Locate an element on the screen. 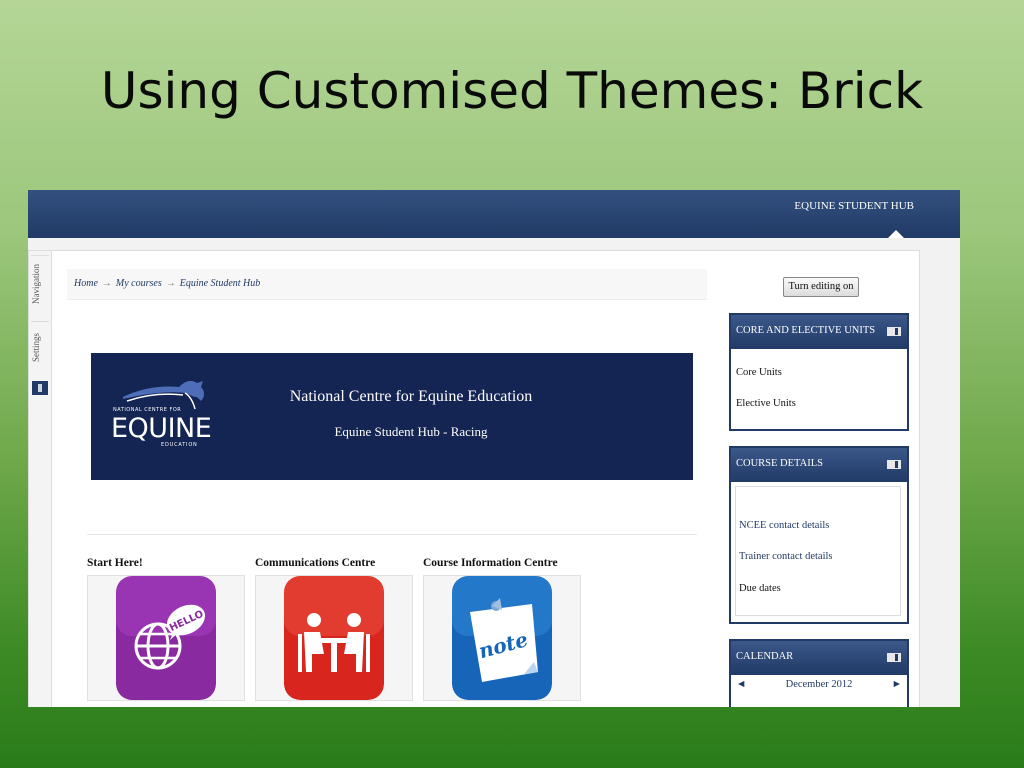  dock-tab-settings: Settings is located at coordinates (40, 346).